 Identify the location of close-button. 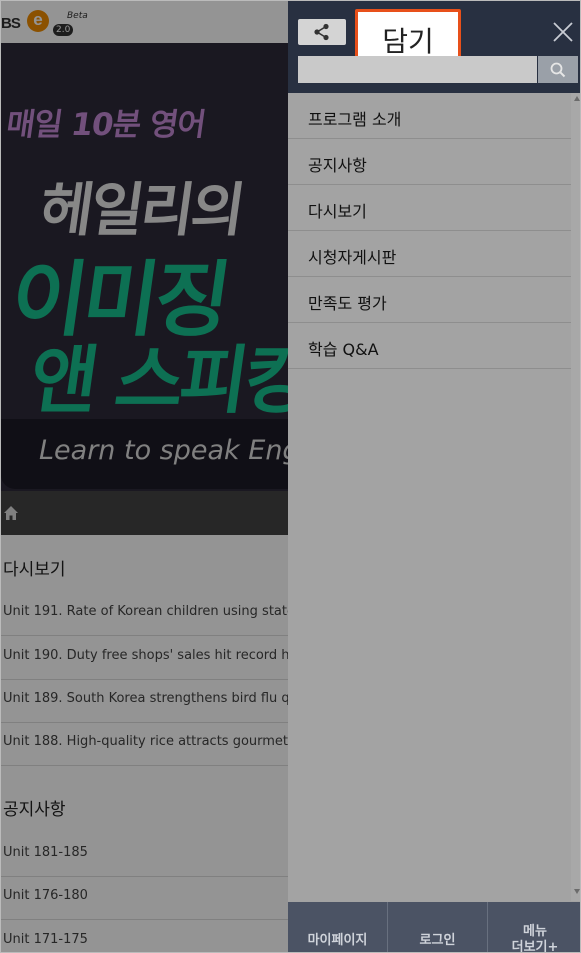
(563, 32).